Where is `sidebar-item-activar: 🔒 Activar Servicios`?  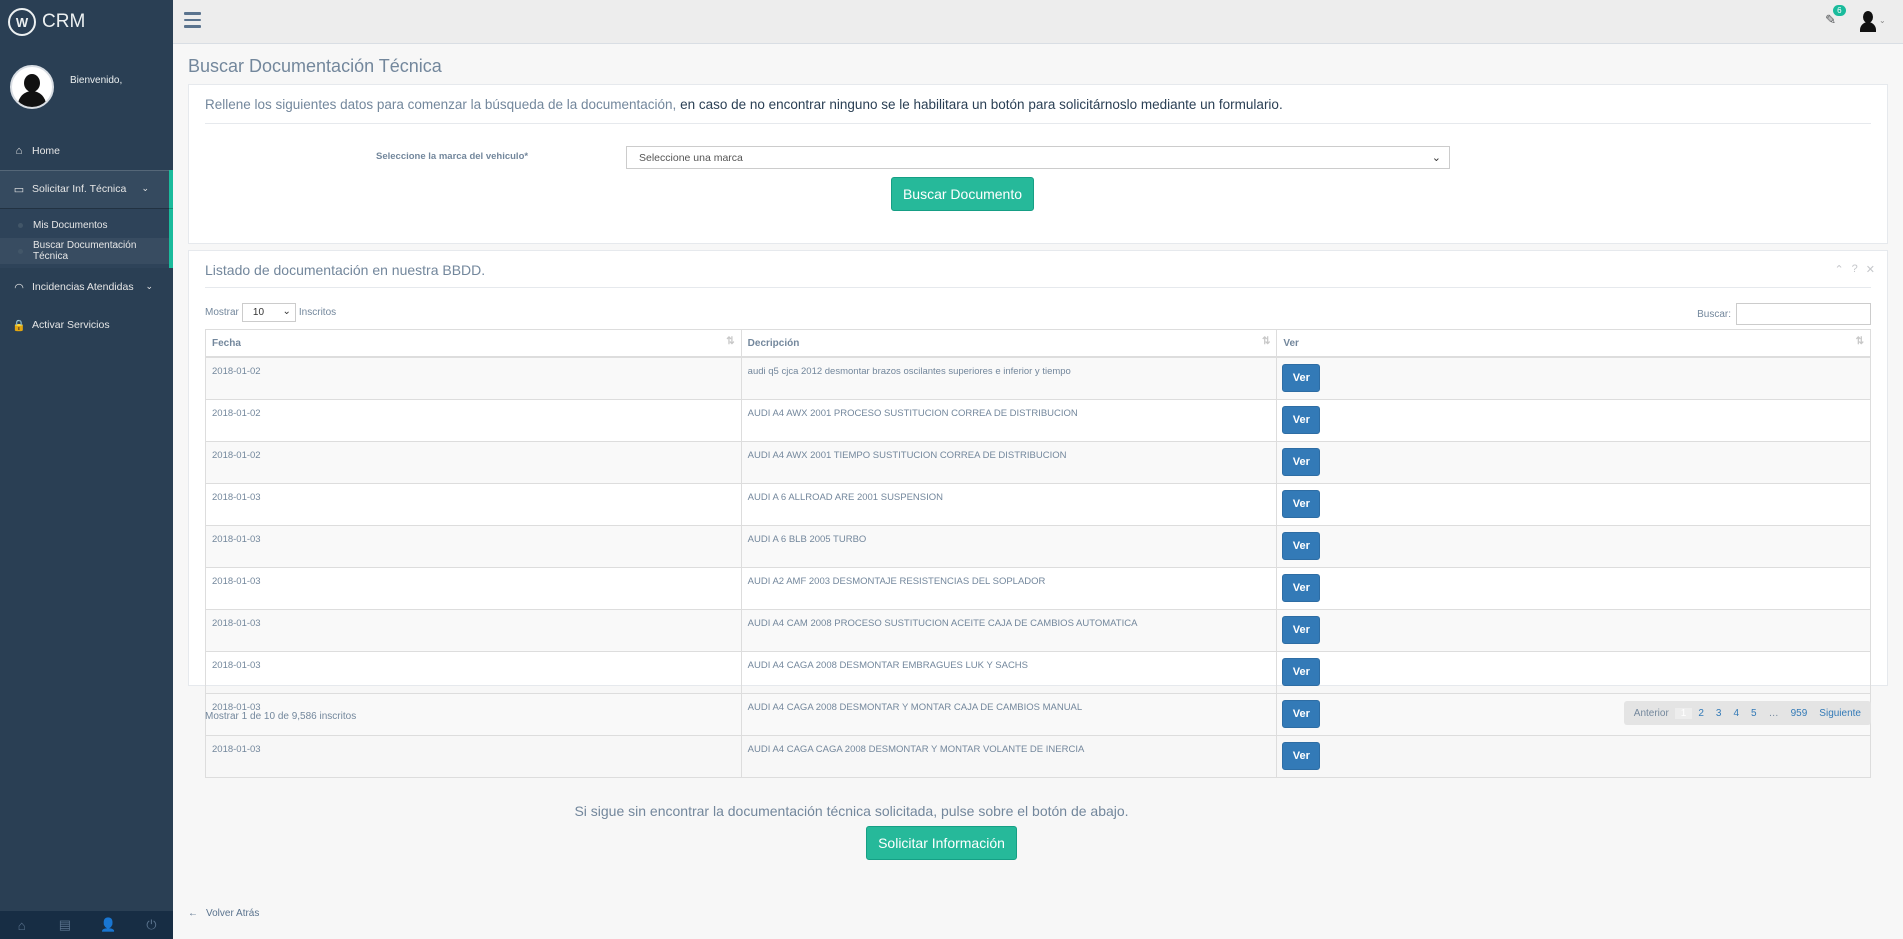 sidebar-item-activar: 🔒 Activar Servicios is located at coordinates (86, 325).